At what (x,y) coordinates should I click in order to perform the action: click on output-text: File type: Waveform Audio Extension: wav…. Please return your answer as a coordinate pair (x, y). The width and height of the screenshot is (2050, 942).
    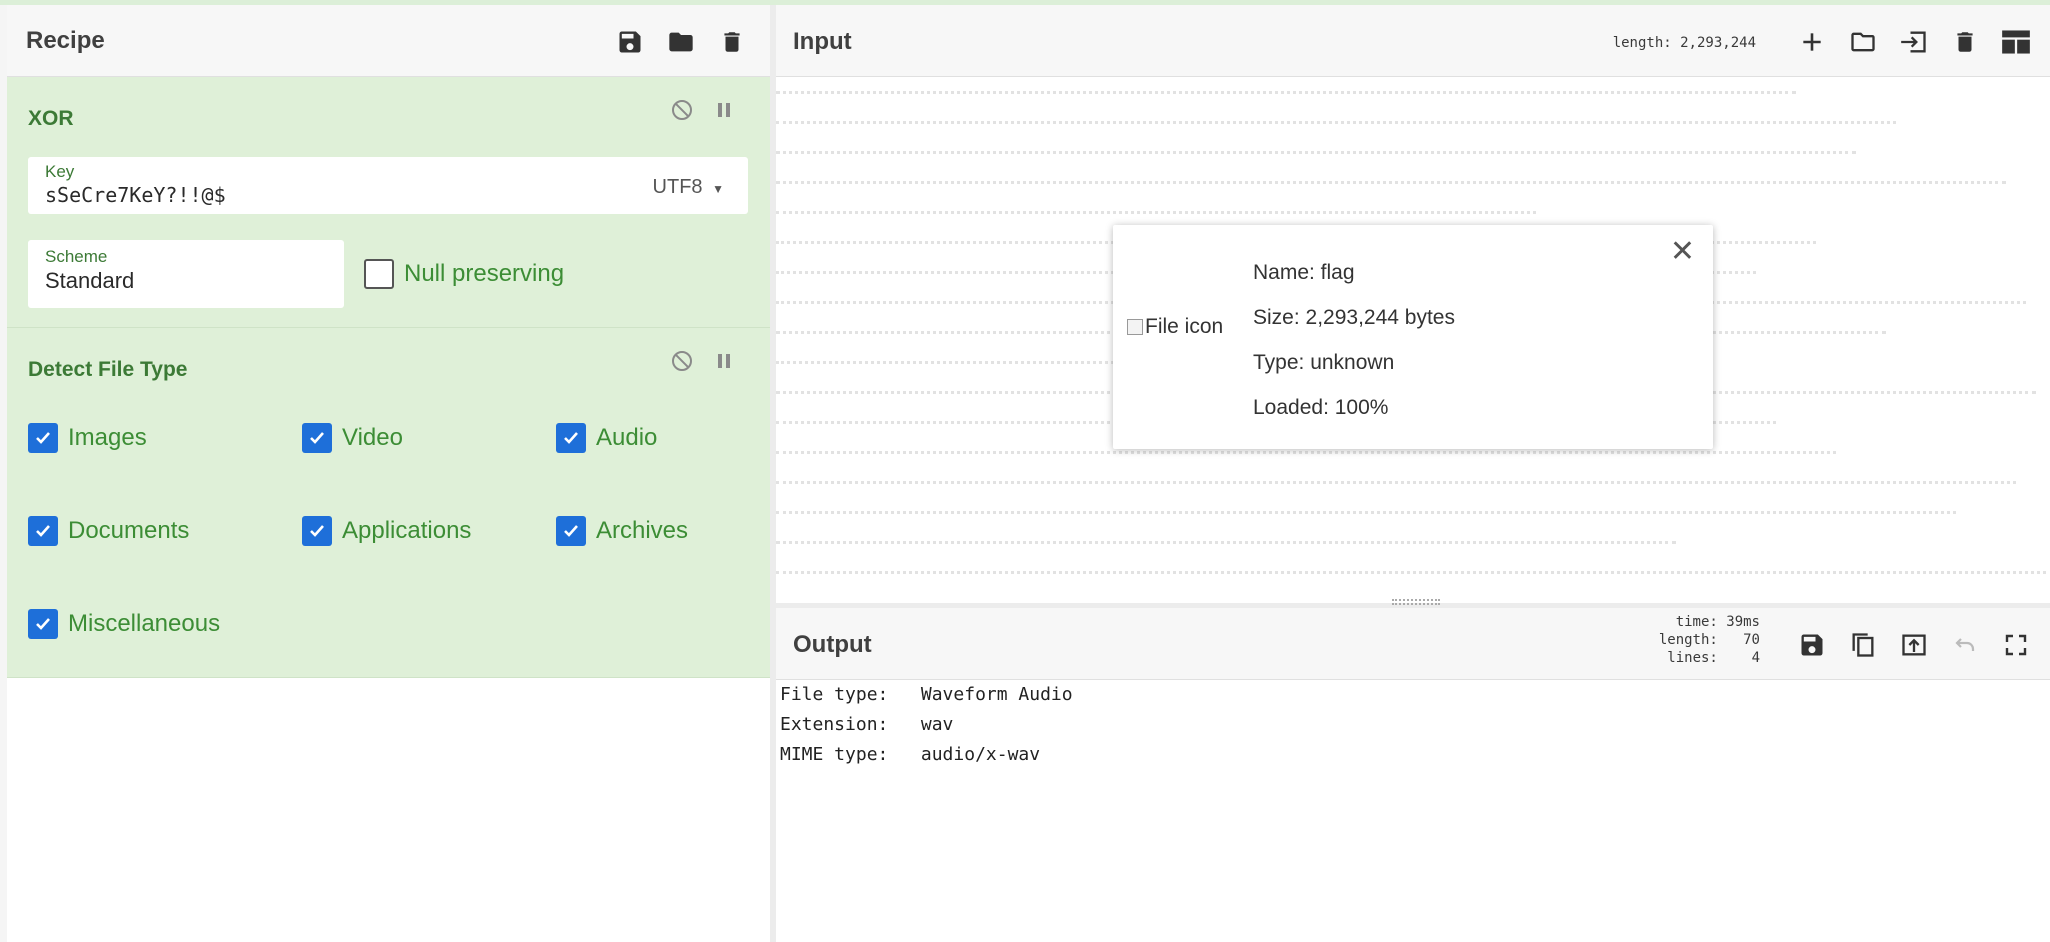
    Looking at the image, I should click on (926, 729).